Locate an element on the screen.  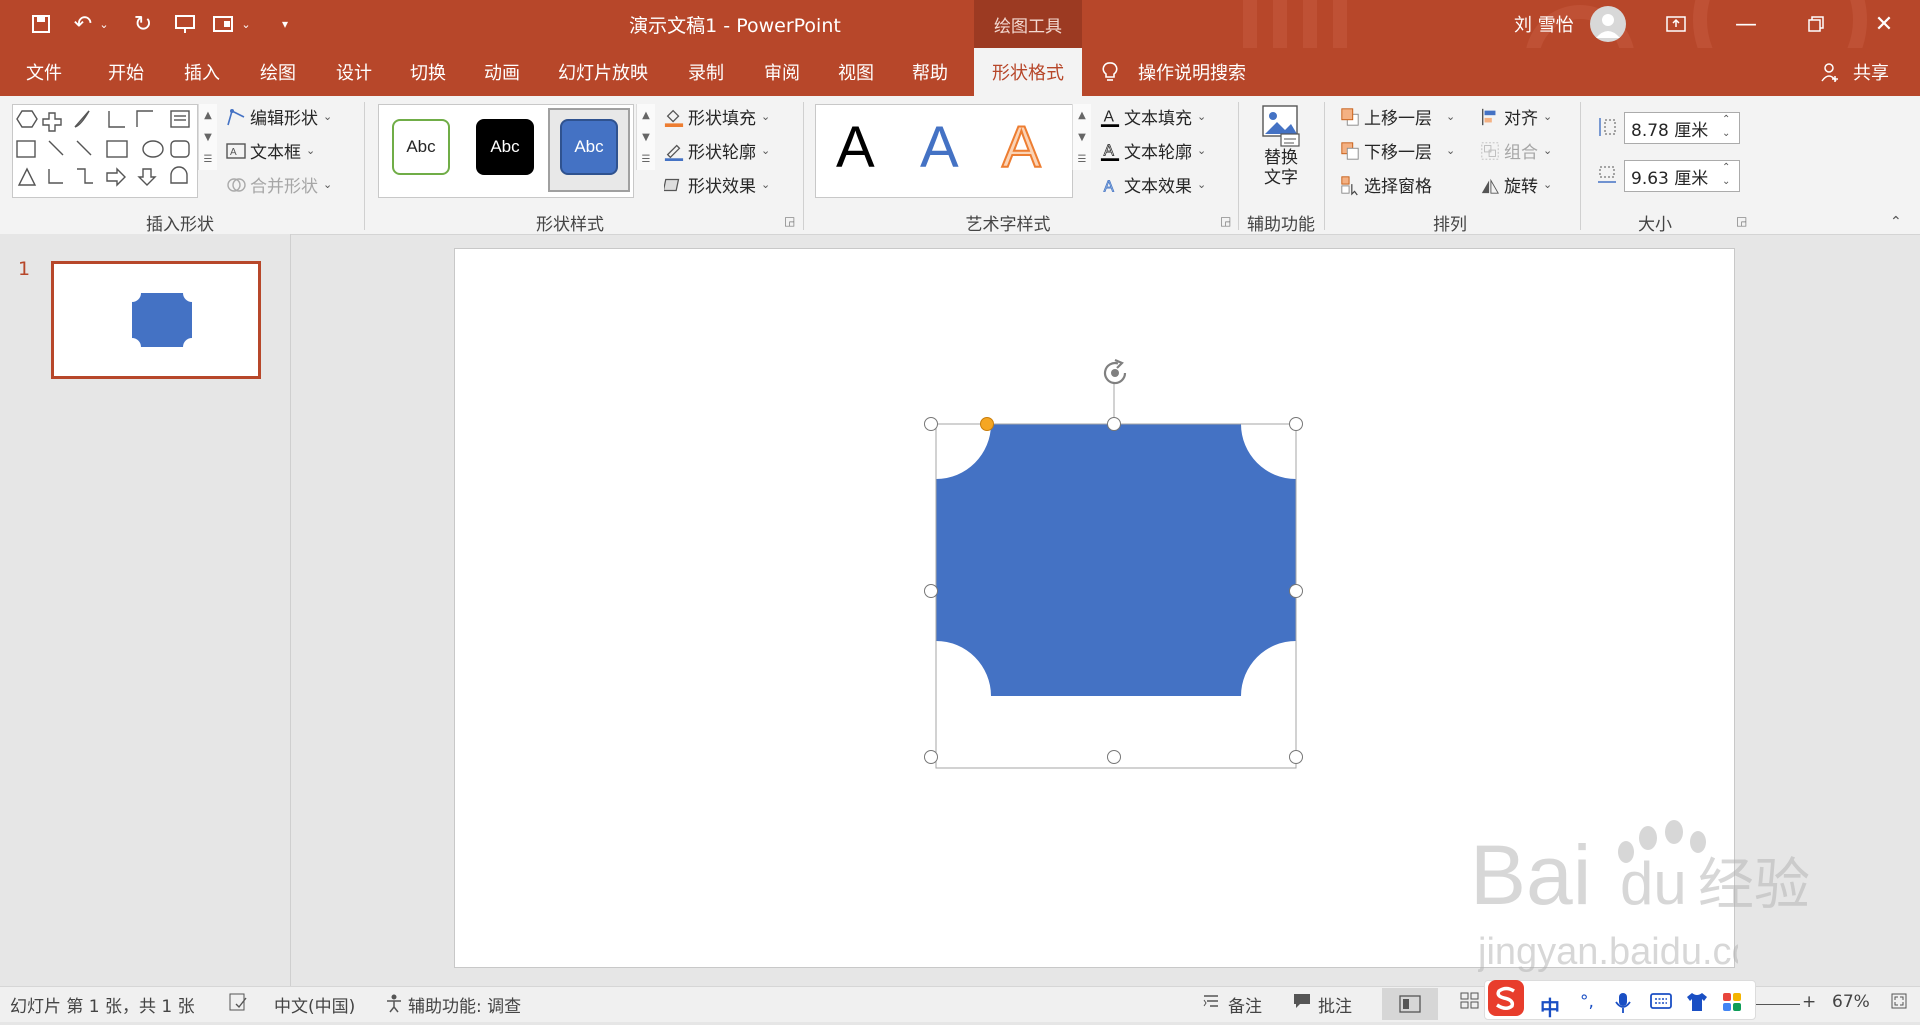
edit-shape-icon is located at coordinates (236, 117).